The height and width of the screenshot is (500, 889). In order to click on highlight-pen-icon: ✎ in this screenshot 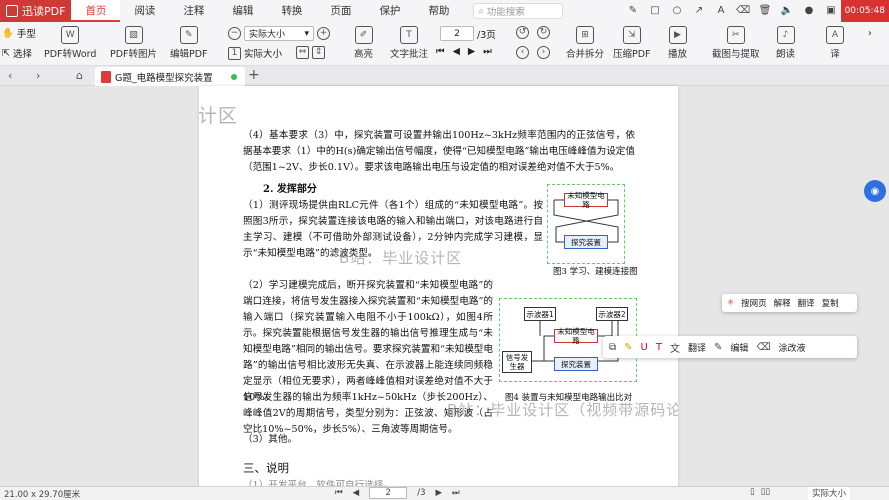, I will do `click(628, 347)`.